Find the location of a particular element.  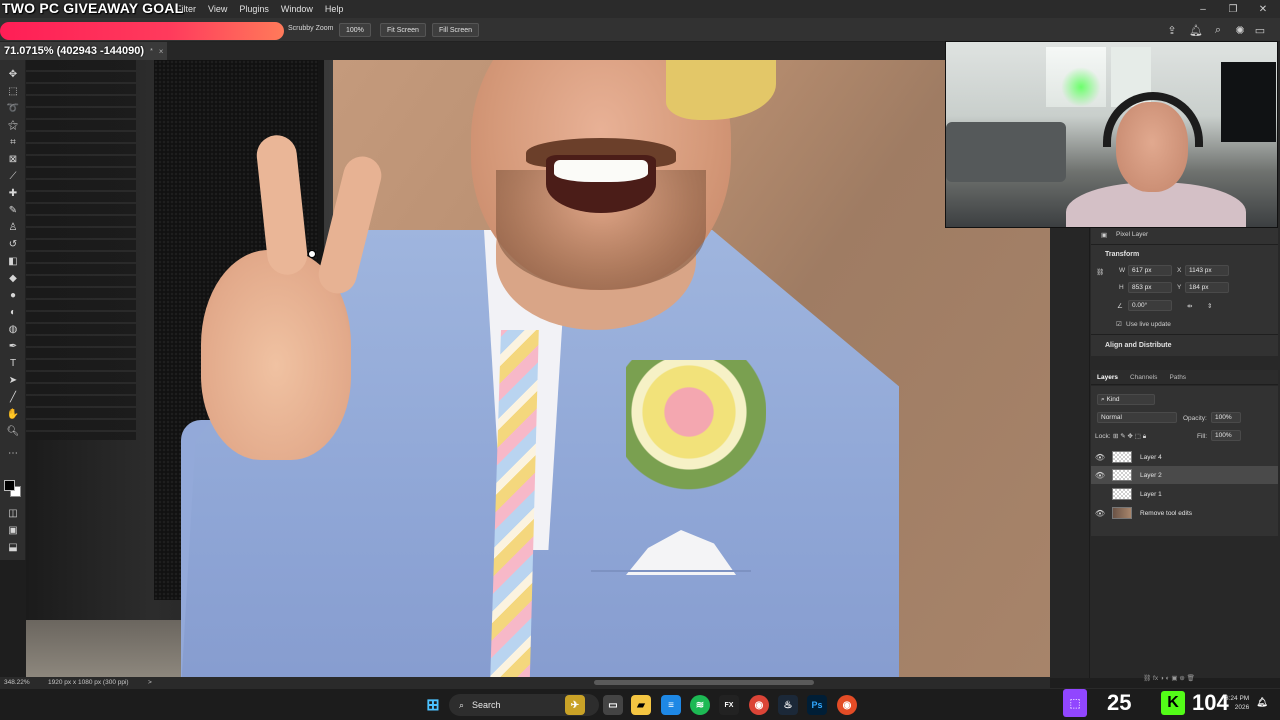

line-tool-icon: ╱ is located at coordinates (13, 397).